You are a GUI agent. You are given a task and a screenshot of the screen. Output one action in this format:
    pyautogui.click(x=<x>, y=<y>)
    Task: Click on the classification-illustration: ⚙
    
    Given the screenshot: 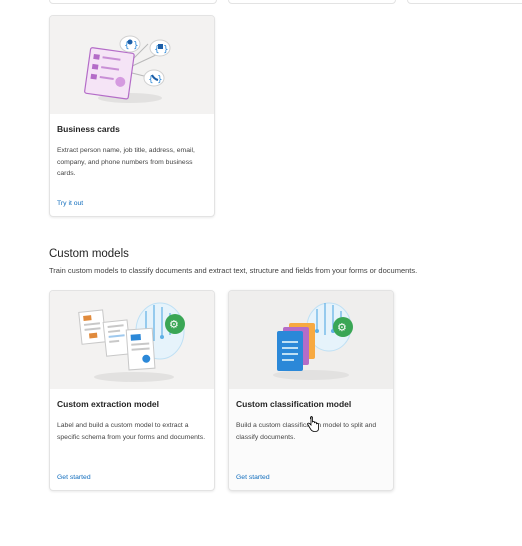 What is the action you would take?
    pyautogui.click(x=311, y=340)
    